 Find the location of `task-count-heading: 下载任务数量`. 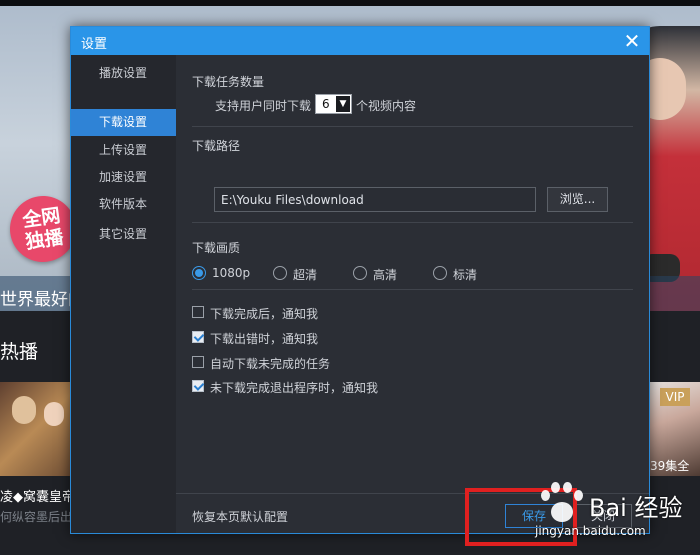

task-count-heading: 下载任务数量 is located at coordinates (228, 82).